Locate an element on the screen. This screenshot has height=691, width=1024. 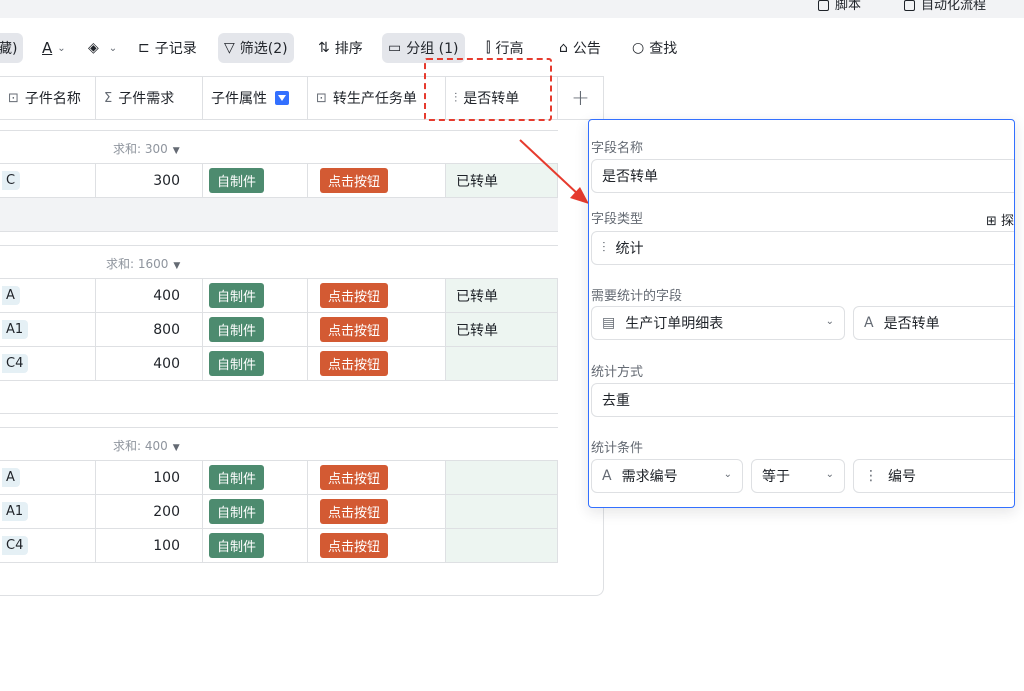
automation-menu: 自动化流程 is located at coordinates (945, 6).